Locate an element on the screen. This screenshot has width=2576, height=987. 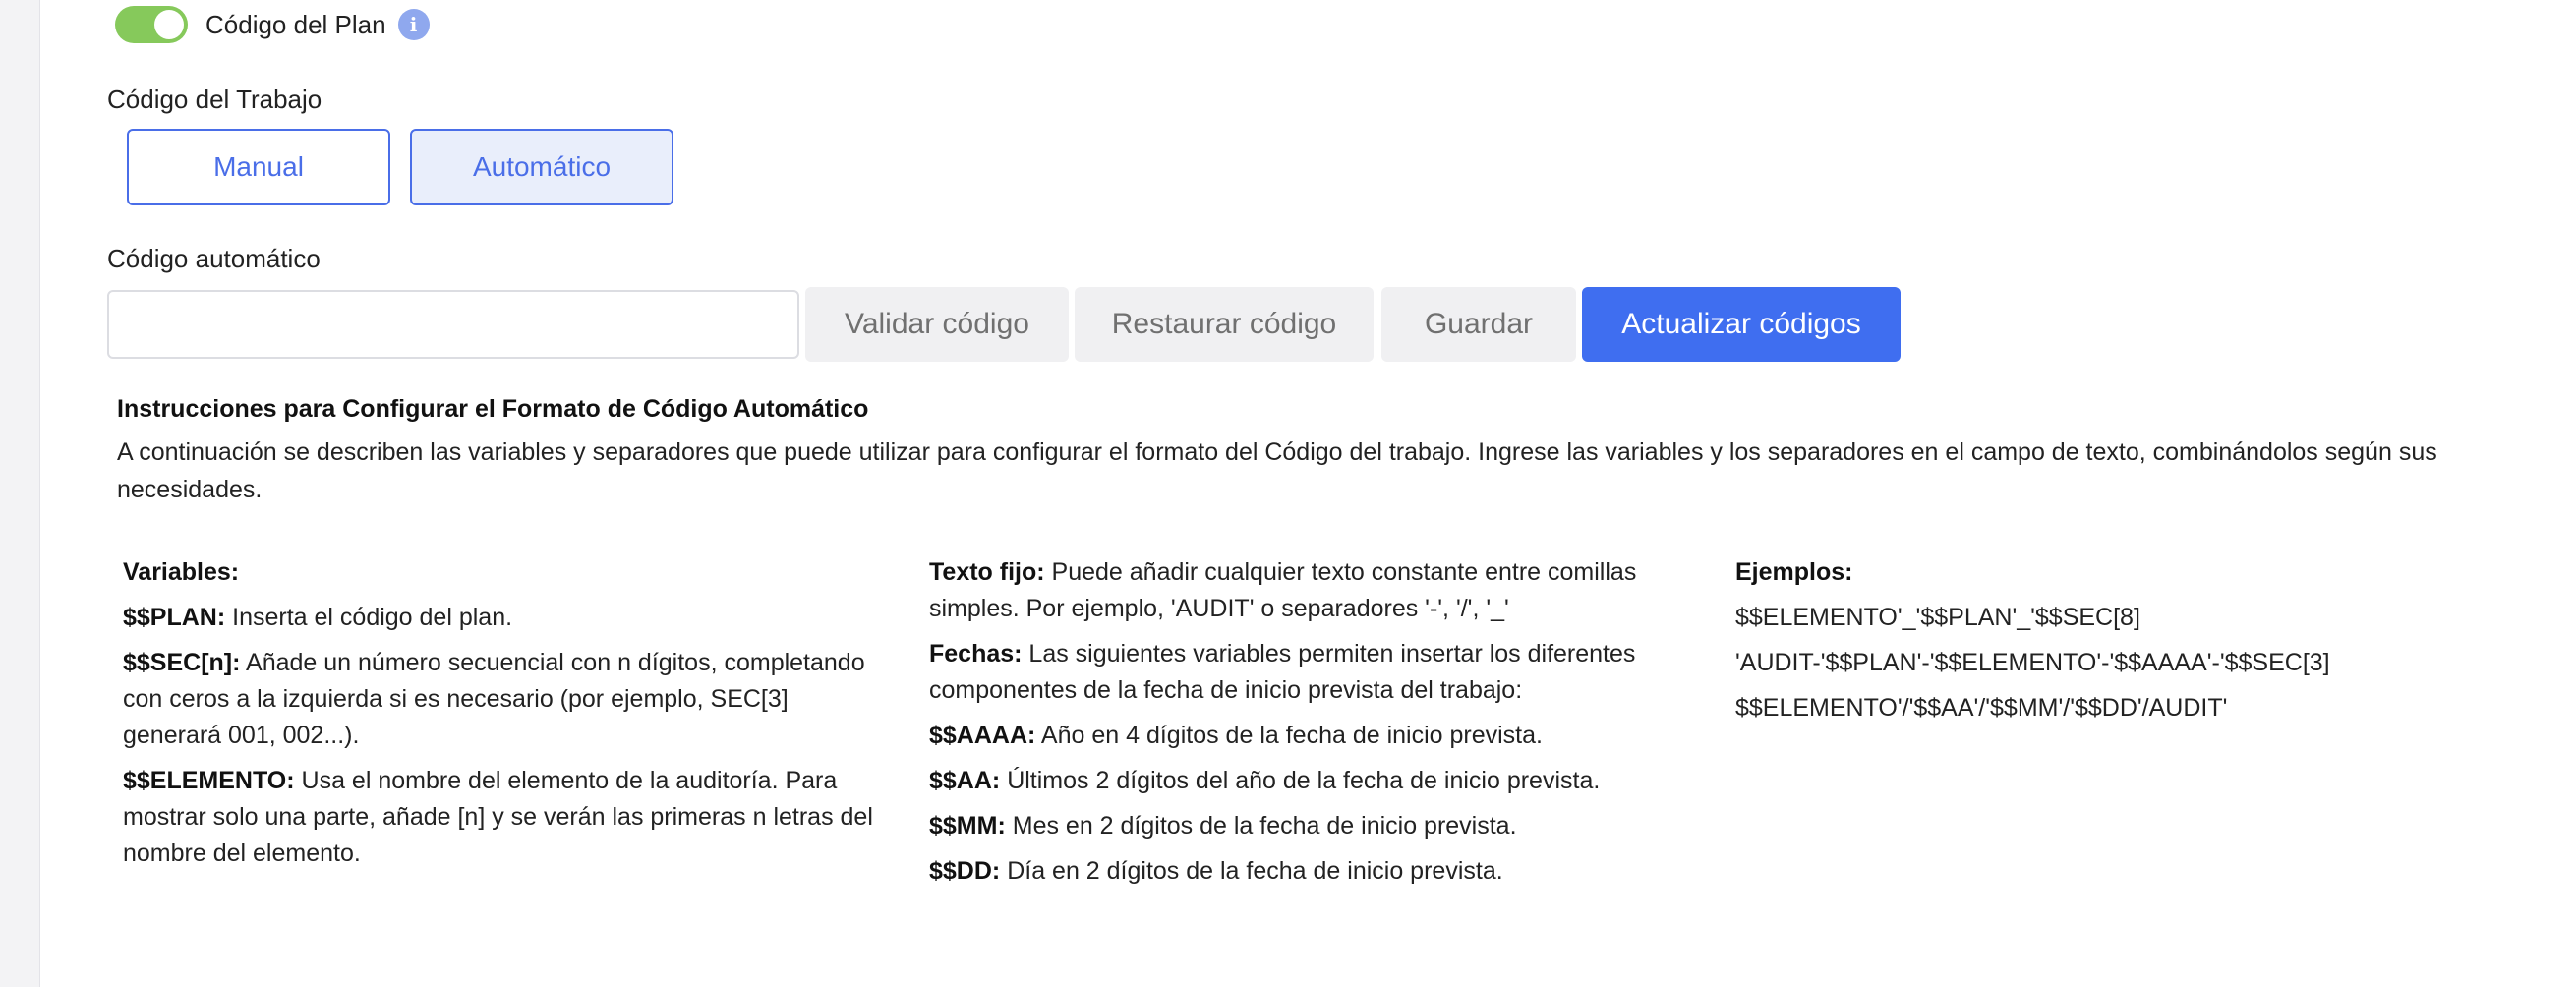
variable-item: $$PLAN: Inserta el código del plan. is located at coordinates (318, 617).